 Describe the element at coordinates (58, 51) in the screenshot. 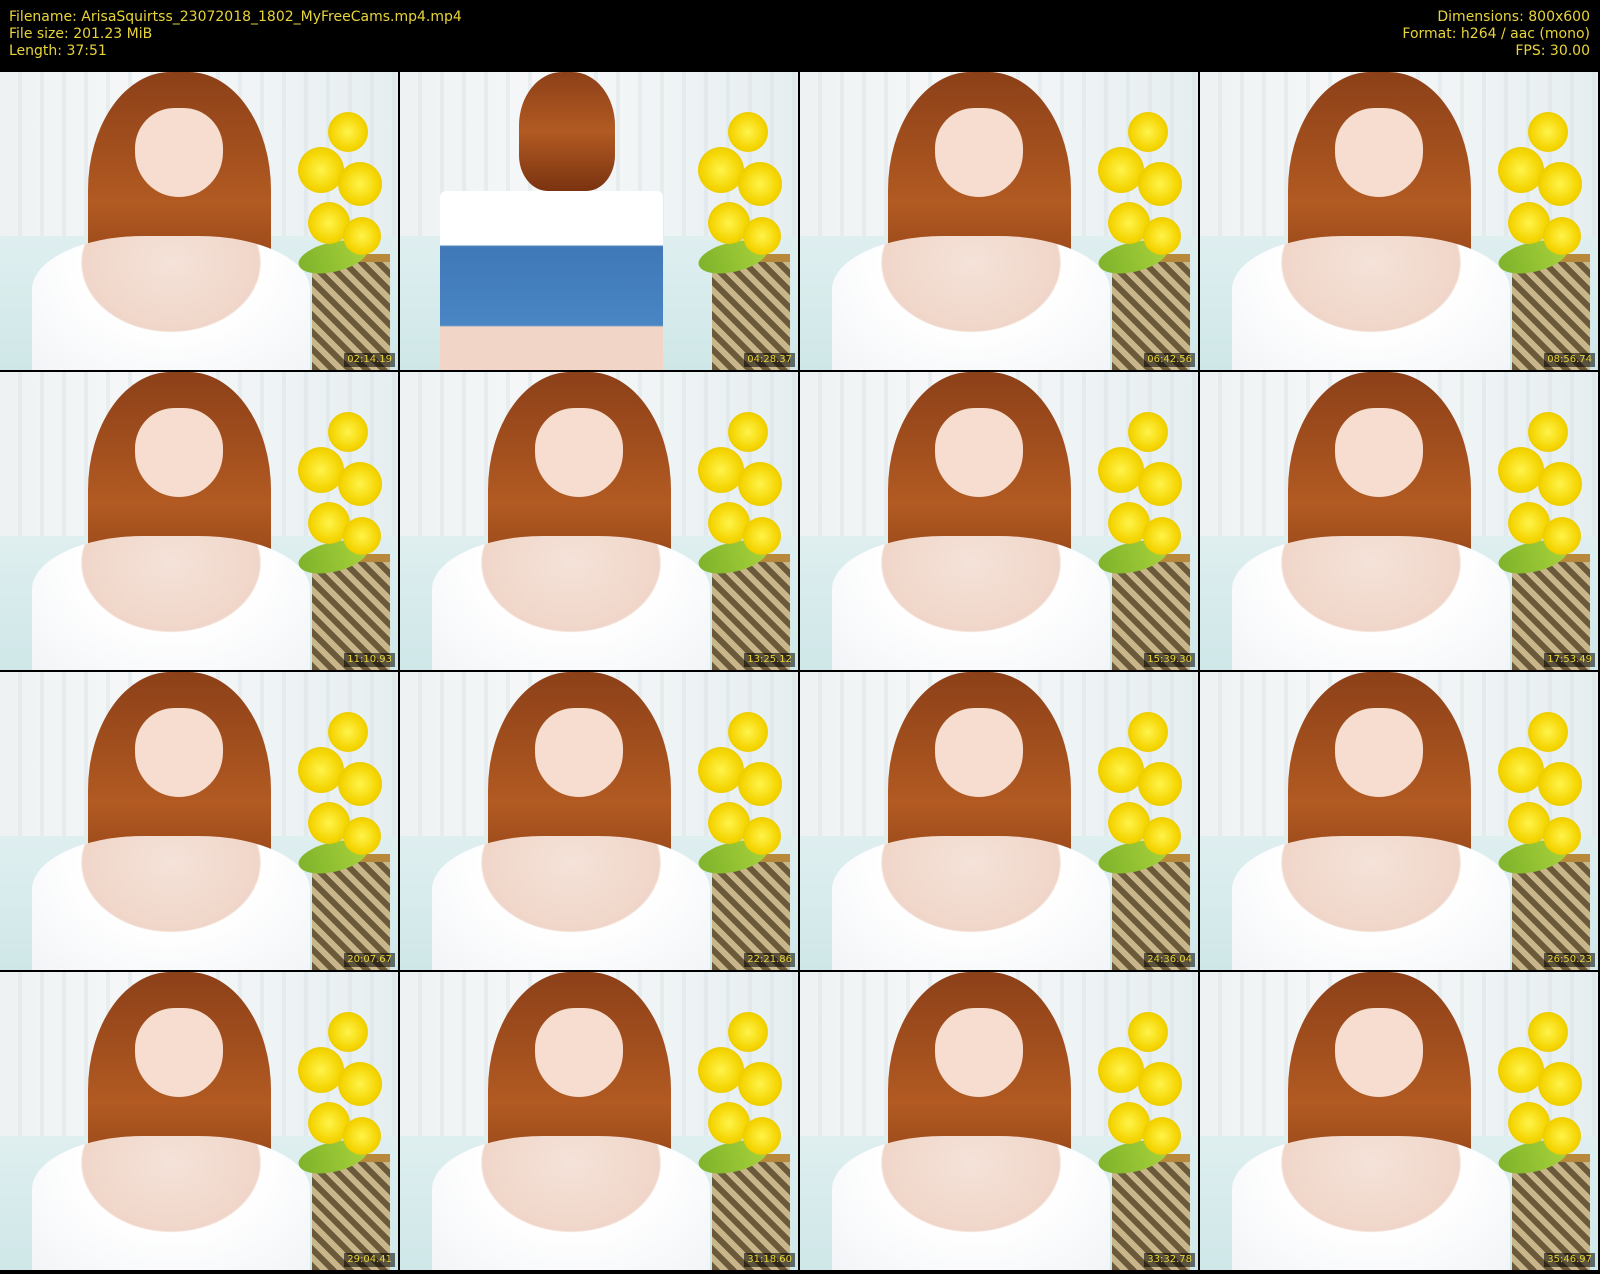

I see `length-text: Length: 37:51` at that location.